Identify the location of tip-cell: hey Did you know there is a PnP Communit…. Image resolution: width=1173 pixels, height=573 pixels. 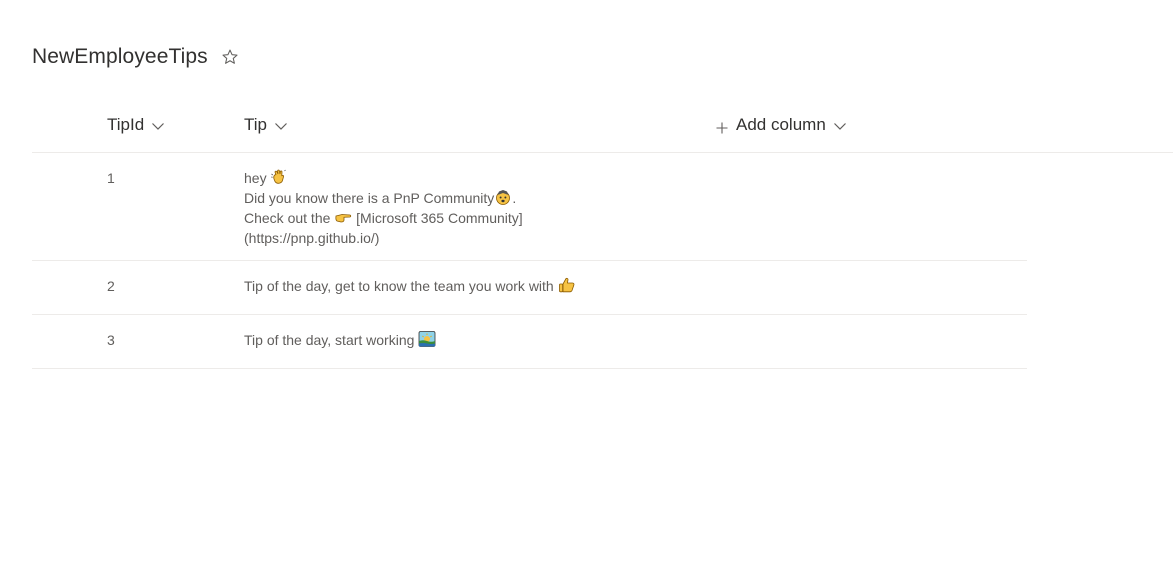
(635, 207).